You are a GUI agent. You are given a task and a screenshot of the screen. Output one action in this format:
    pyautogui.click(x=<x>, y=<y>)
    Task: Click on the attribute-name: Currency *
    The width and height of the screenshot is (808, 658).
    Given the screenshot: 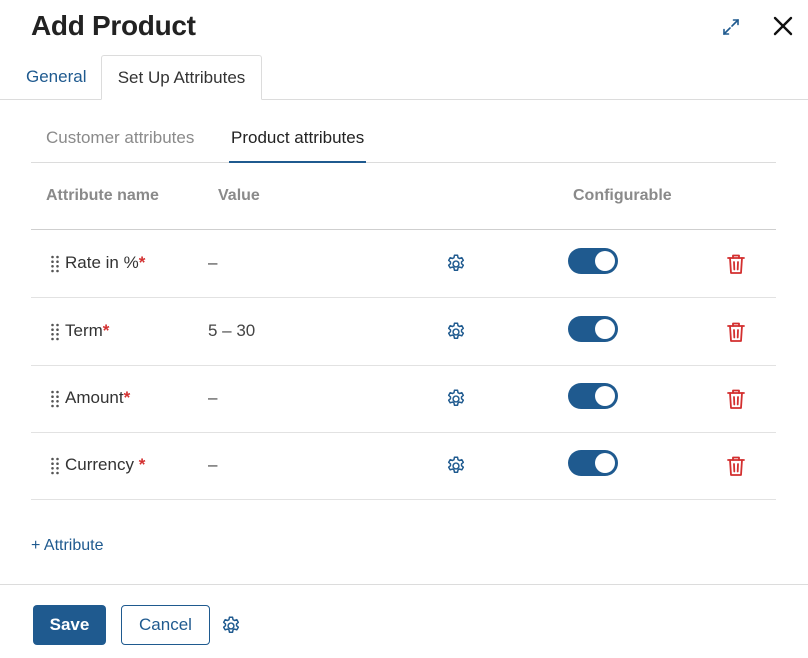 What is the action you would take?
    pyautogui.click(x=105, y=464)
    